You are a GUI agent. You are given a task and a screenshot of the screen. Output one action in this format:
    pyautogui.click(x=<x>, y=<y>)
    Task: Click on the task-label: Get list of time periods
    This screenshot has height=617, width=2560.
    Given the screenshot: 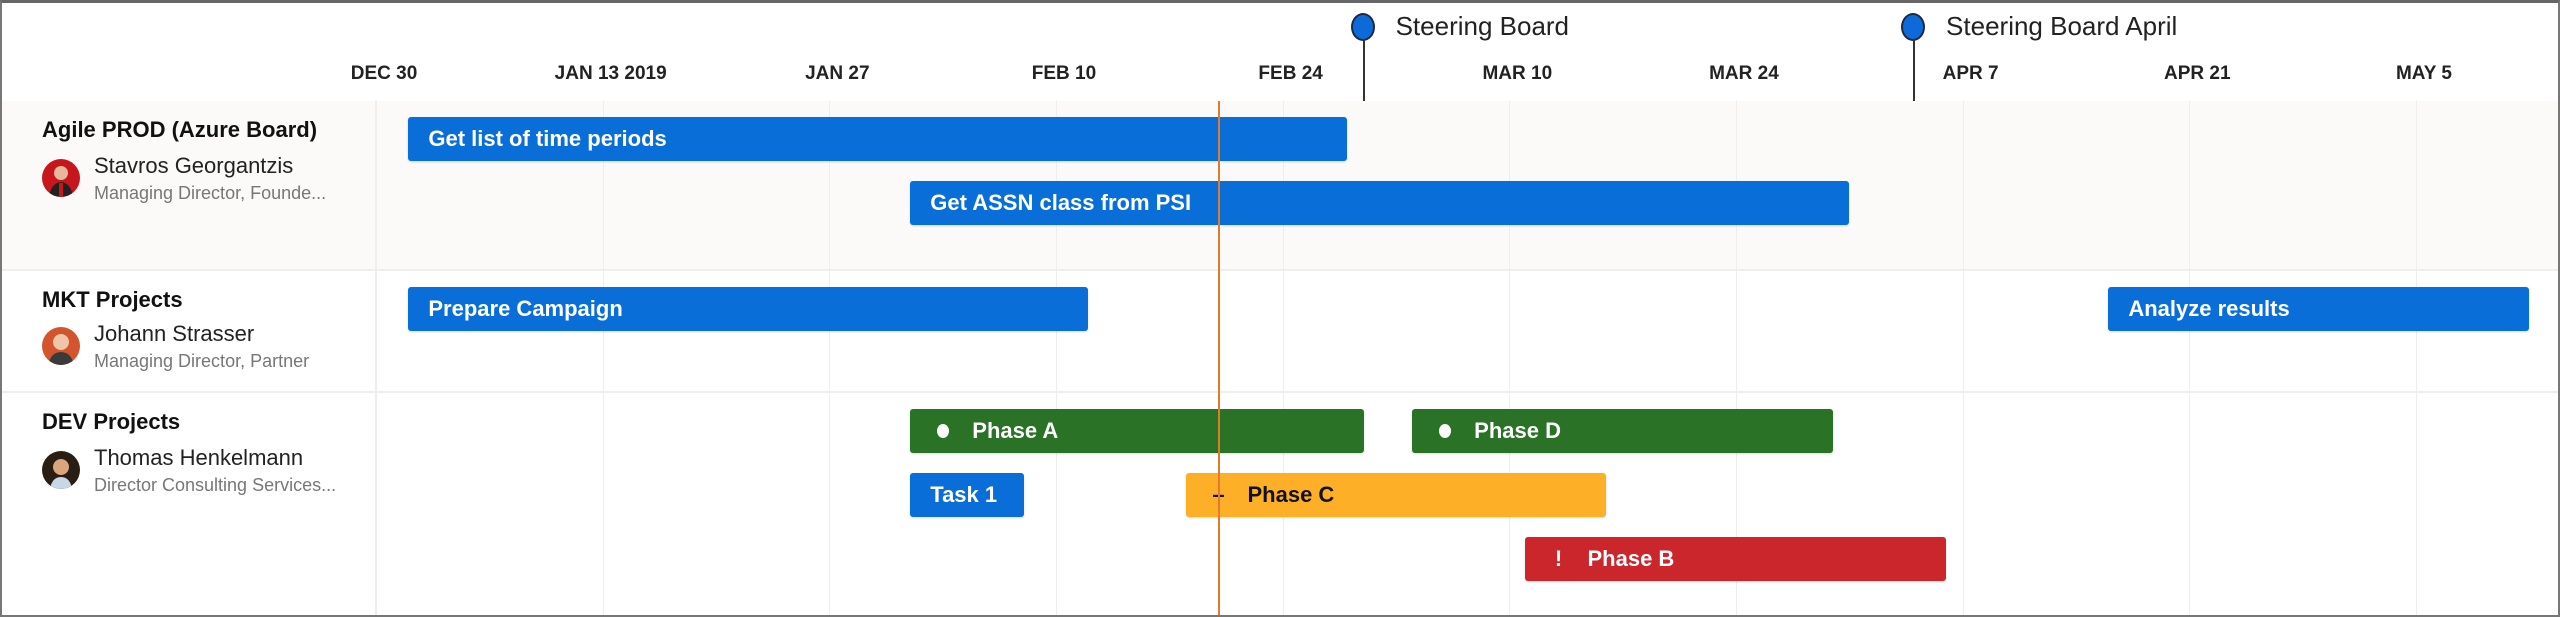 What is the action you would take?
    pyautogui.click(x=547, y=138)
    